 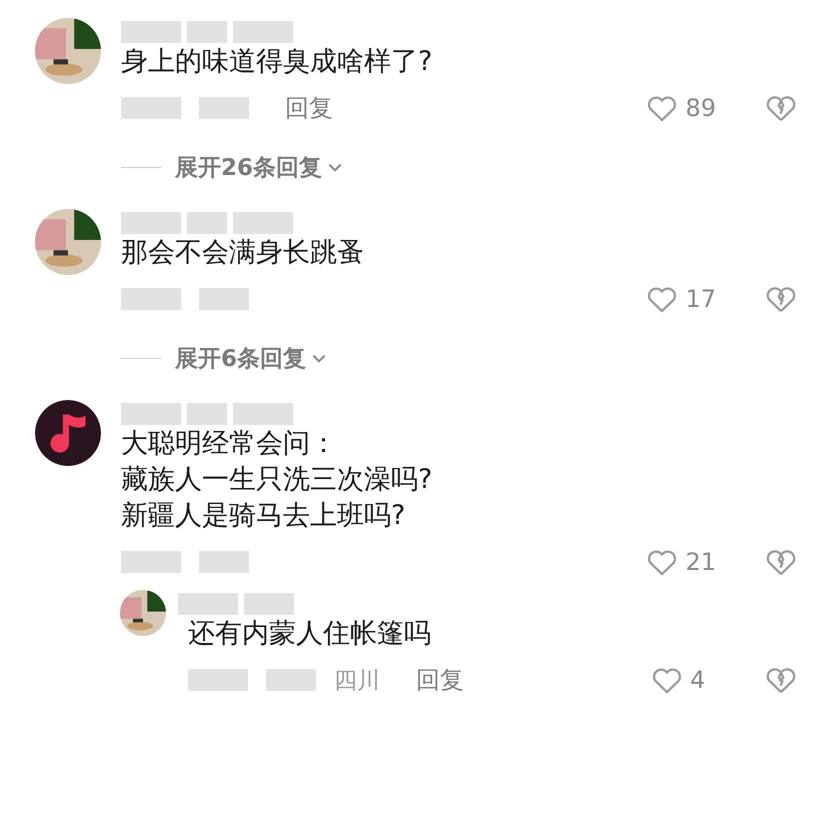 What do you see at coordinates (700, 108) in the screenshot?
I see `like-count: 89` at bounding box center [700, 108].